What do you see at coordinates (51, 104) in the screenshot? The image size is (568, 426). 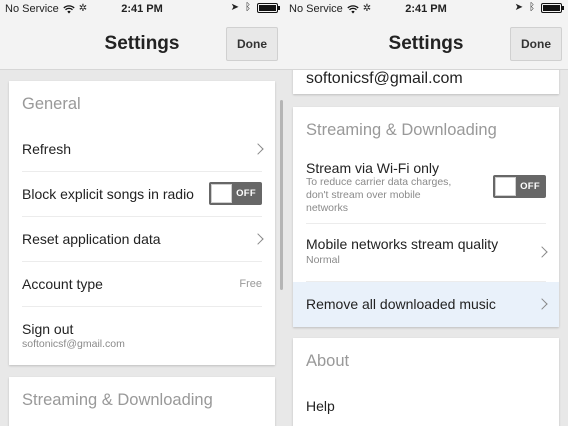 I see `general-title: General` at bounding box center [51, 104].